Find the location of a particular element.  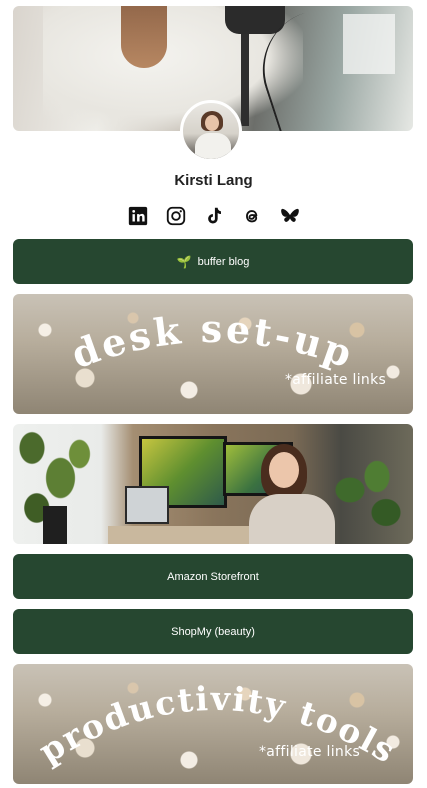

profile-name: Kirsti Lang is located at coordinates (213, 180).